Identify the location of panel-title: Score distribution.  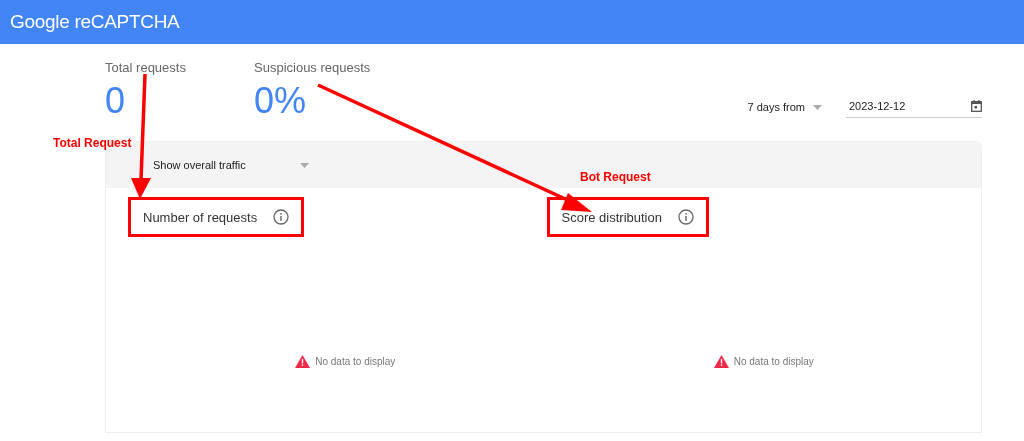
(611, 217).